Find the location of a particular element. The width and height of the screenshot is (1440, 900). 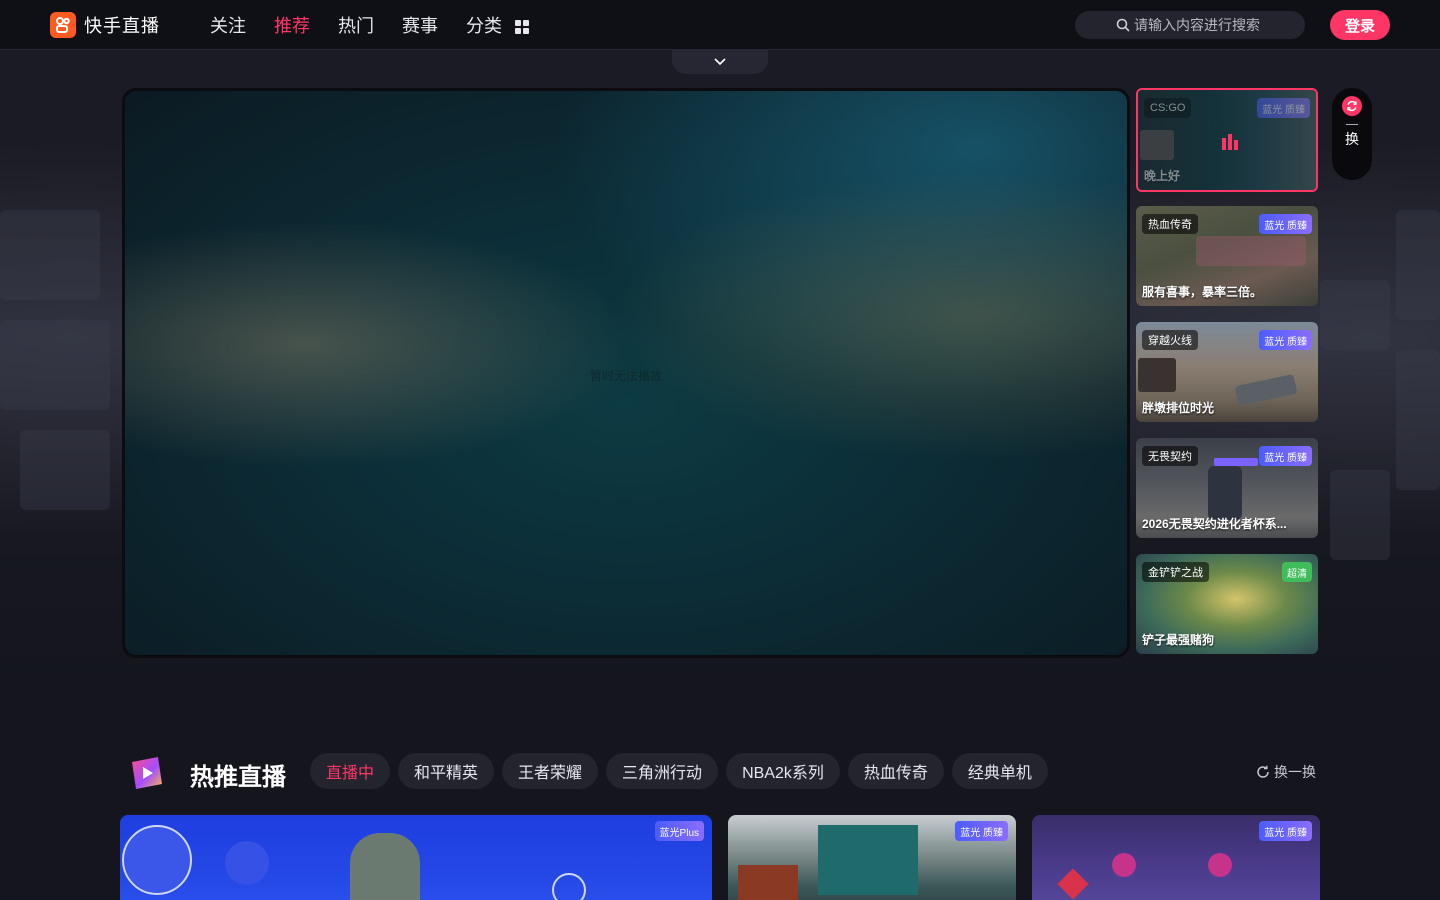

swap-stream-button: 换 is located at coordinates (1352, 134).